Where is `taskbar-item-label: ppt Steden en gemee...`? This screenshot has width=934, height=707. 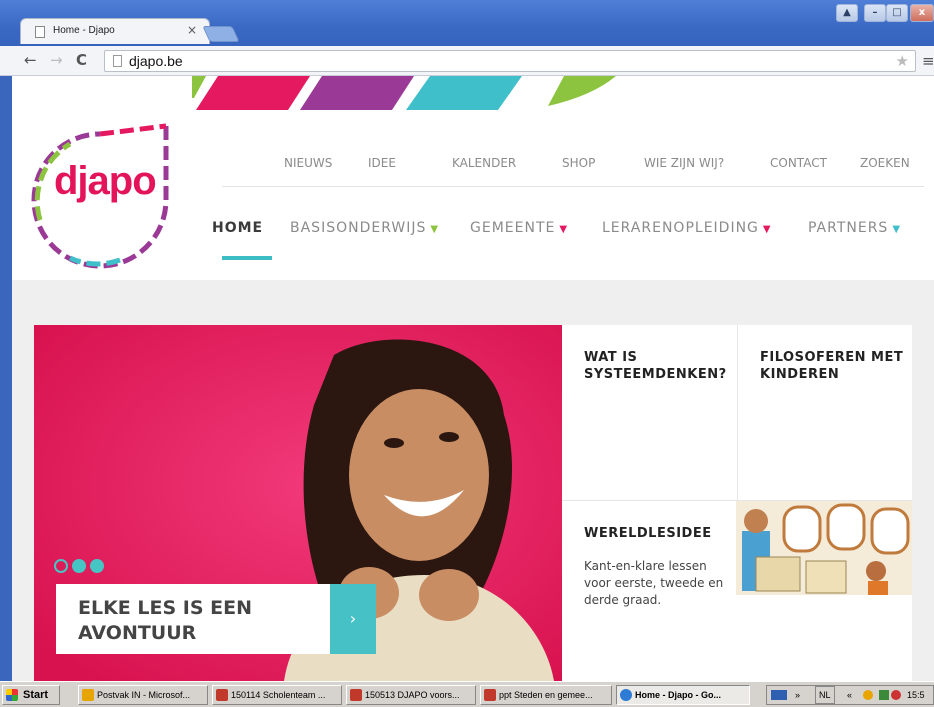 taskbar-item-label: ppt Steden en gemee... is located at coordinates (546, 695).